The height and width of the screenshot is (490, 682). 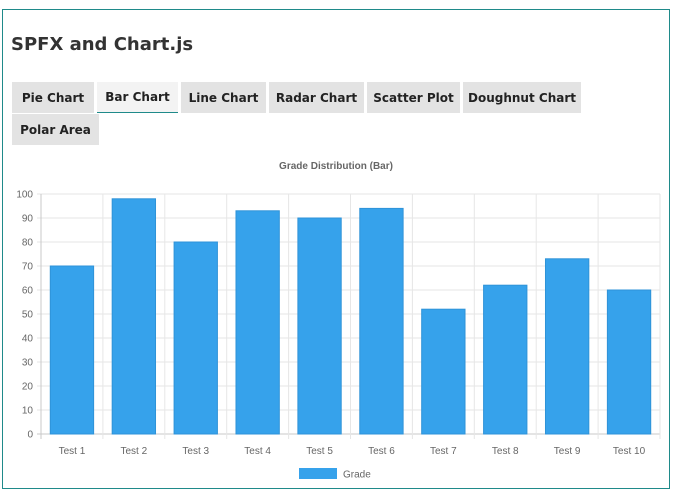 I want to click on x-tick-label: Test 7, so click(x=443, y=451).